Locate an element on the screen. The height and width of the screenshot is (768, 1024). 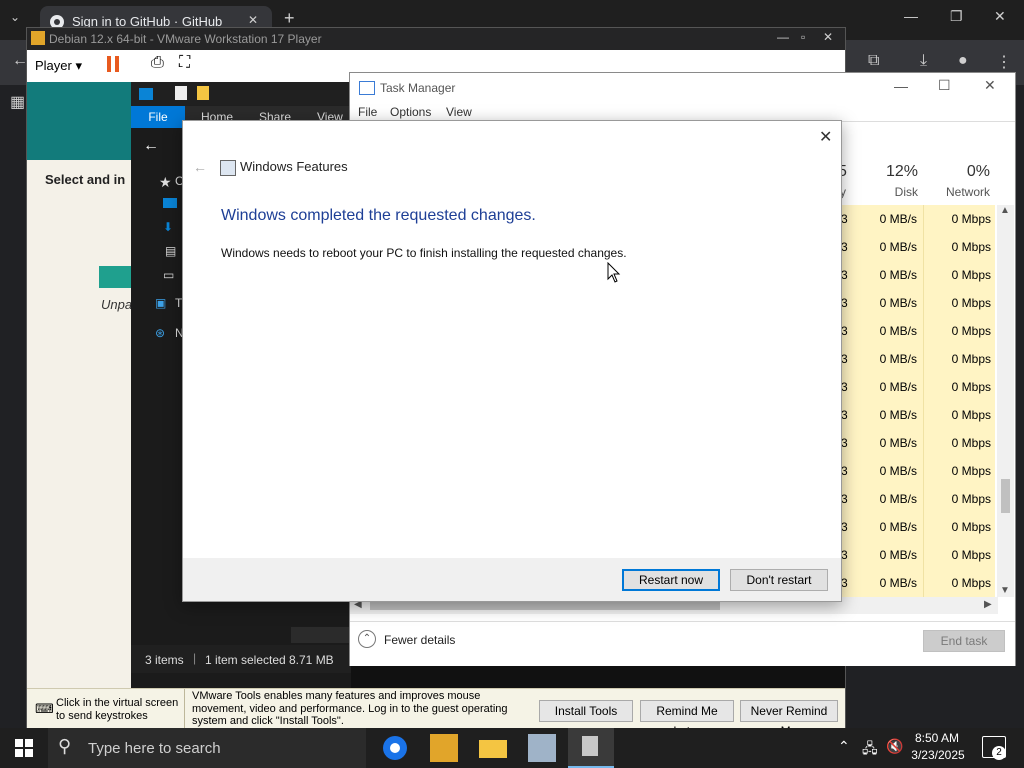
tm-maximize-icon: ☐ is located at coordinates (944, 85).